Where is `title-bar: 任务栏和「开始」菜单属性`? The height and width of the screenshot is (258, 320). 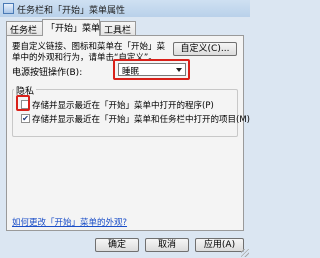
title-bar: 任务栏和「开始」菜单属性 is located at coordinates (125, 8).